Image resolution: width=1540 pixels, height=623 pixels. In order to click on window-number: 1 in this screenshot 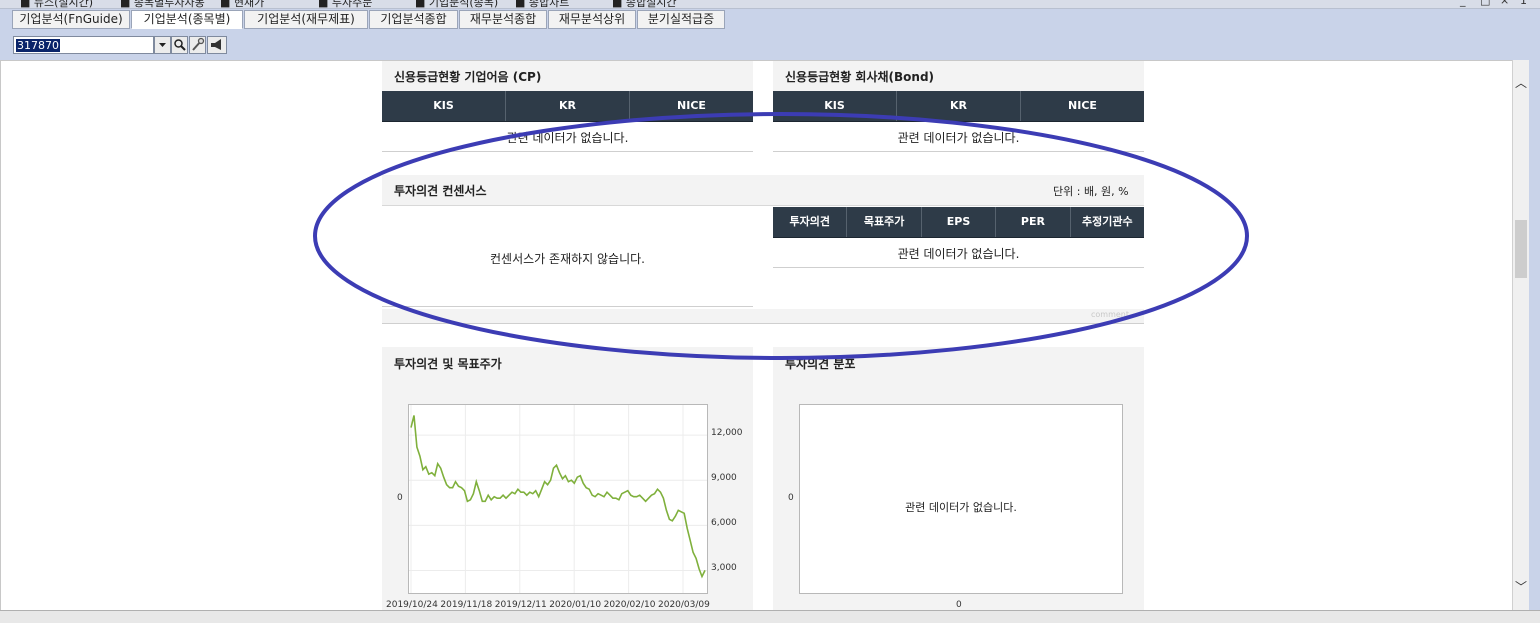, I will do `click(1523, 3)`.